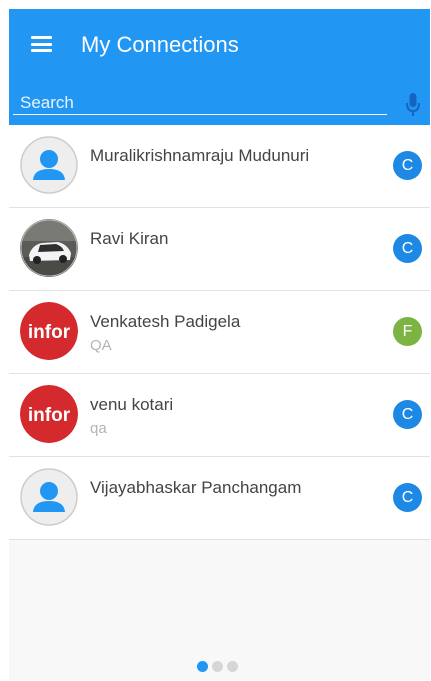  I want to click on connection-row: infor venu kotari qa C, so click(219, 415).